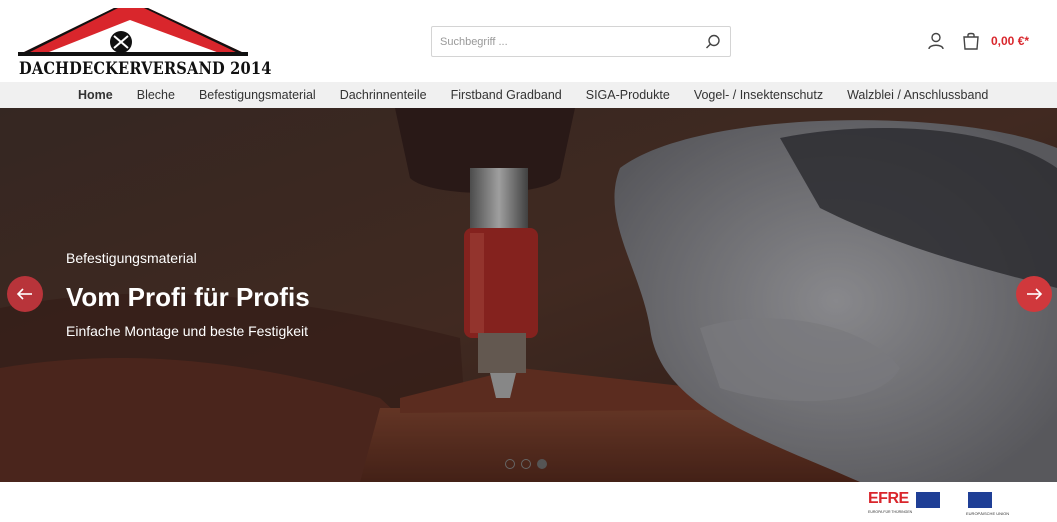 This screenshot has height=522, width=1057. I want to click on cart-button: 0,00 €*, so click(995, 41).